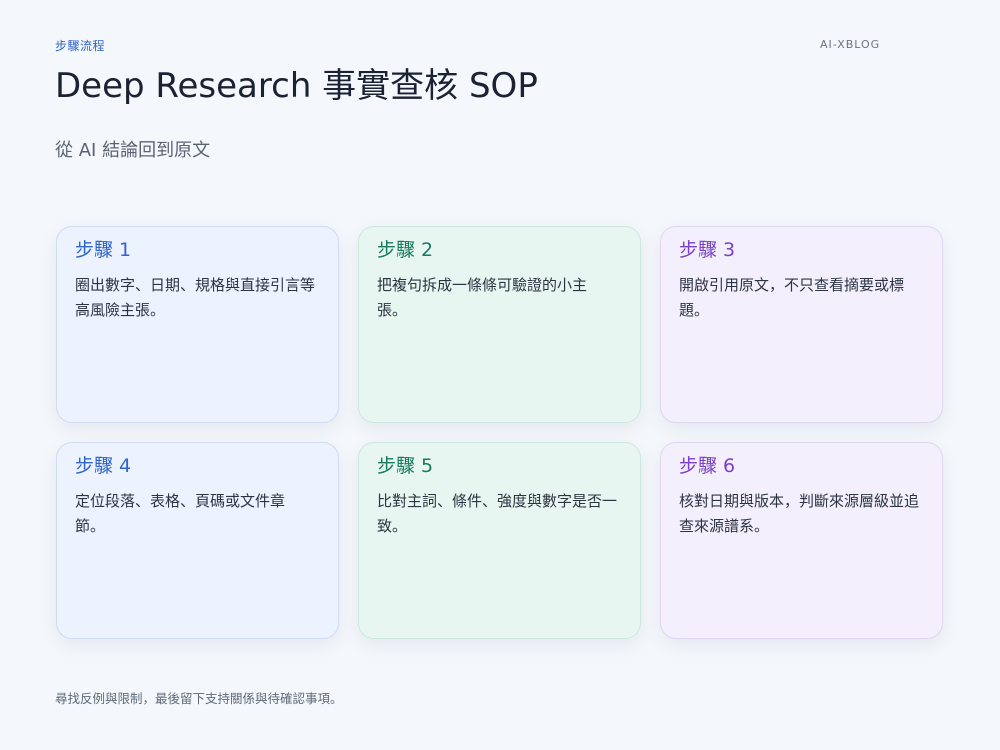 This screenshot has height=750, width=1000. What do you see at coordinates (80, 46) in the screenshot?
I see `eyebrow-label: 步驟流程` at bounding box center [80, 46].